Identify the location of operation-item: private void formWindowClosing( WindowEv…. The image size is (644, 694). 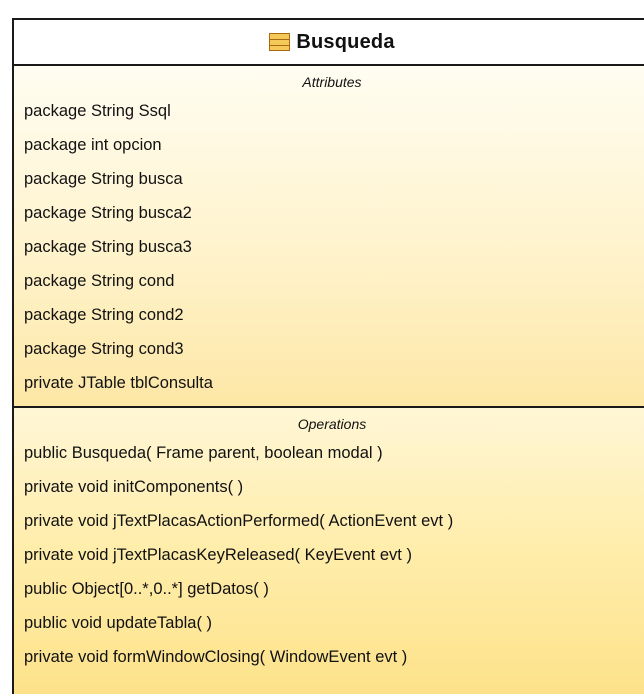
(216, 657).